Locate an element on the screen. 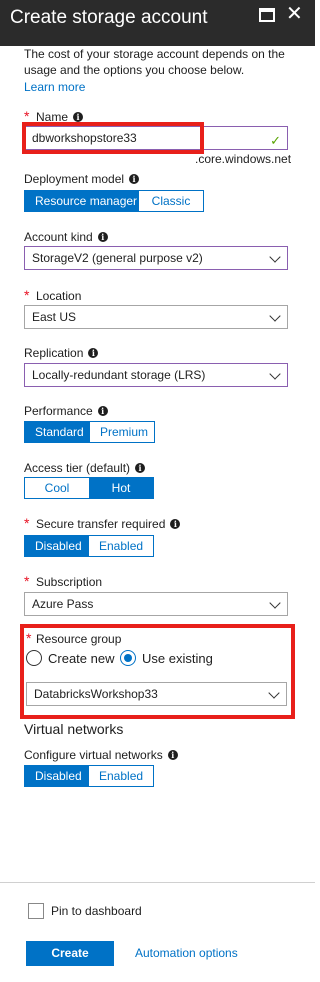 The width and height of the screenshot is (320, 982). virtual-networks-heading: Virtual networks is located at coordinates (74, 729).